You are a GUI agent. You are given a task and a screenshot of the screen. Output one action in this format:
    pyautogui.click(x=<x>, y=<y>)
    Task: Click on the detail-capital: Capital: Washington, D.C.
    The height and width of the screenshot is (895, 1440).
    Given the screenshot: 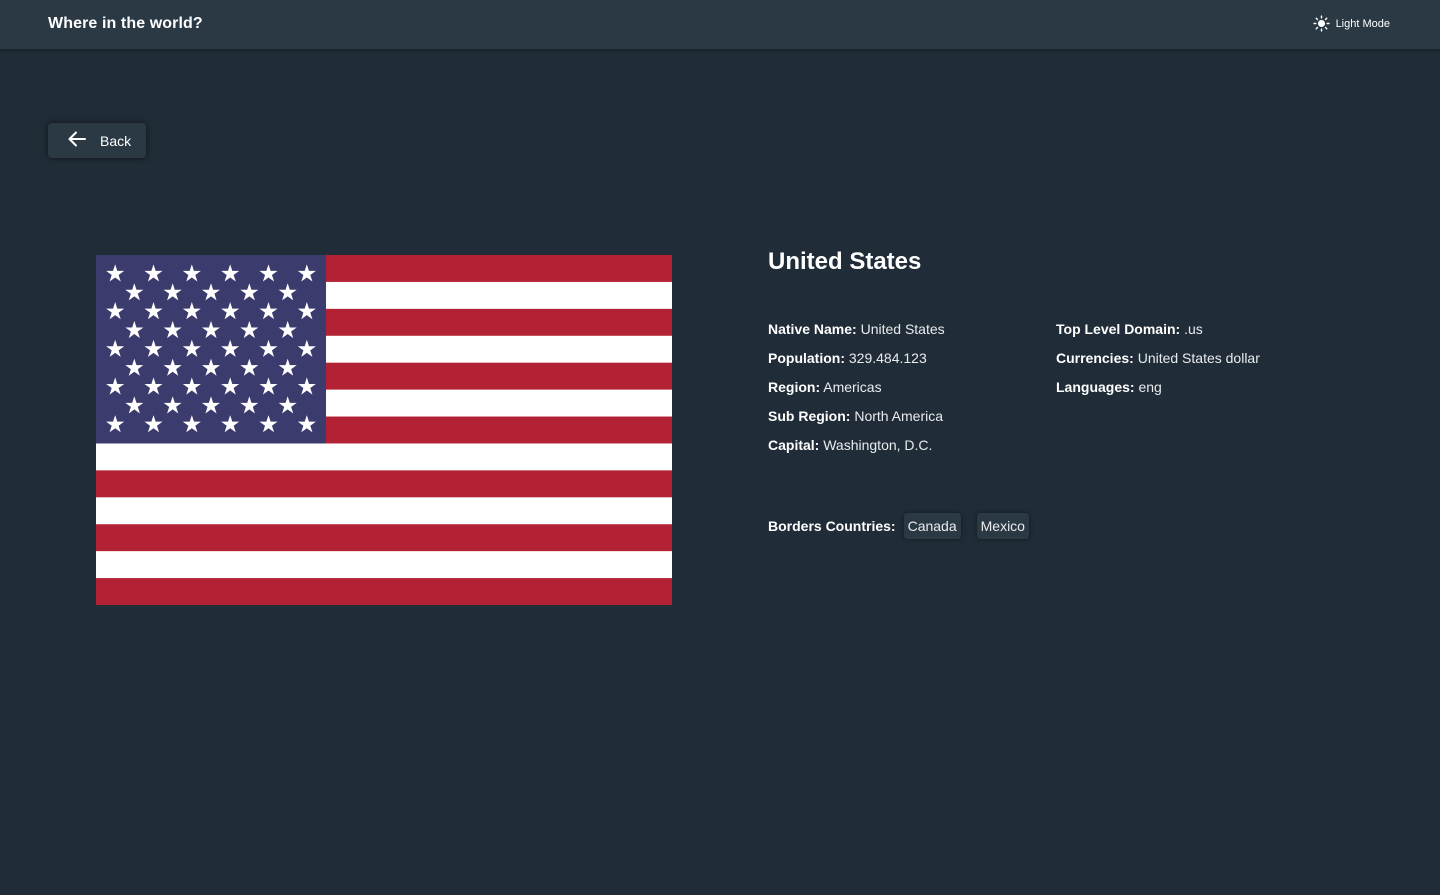 What is the action you would take?
    pyautogui.click(x=856, y=450)
    